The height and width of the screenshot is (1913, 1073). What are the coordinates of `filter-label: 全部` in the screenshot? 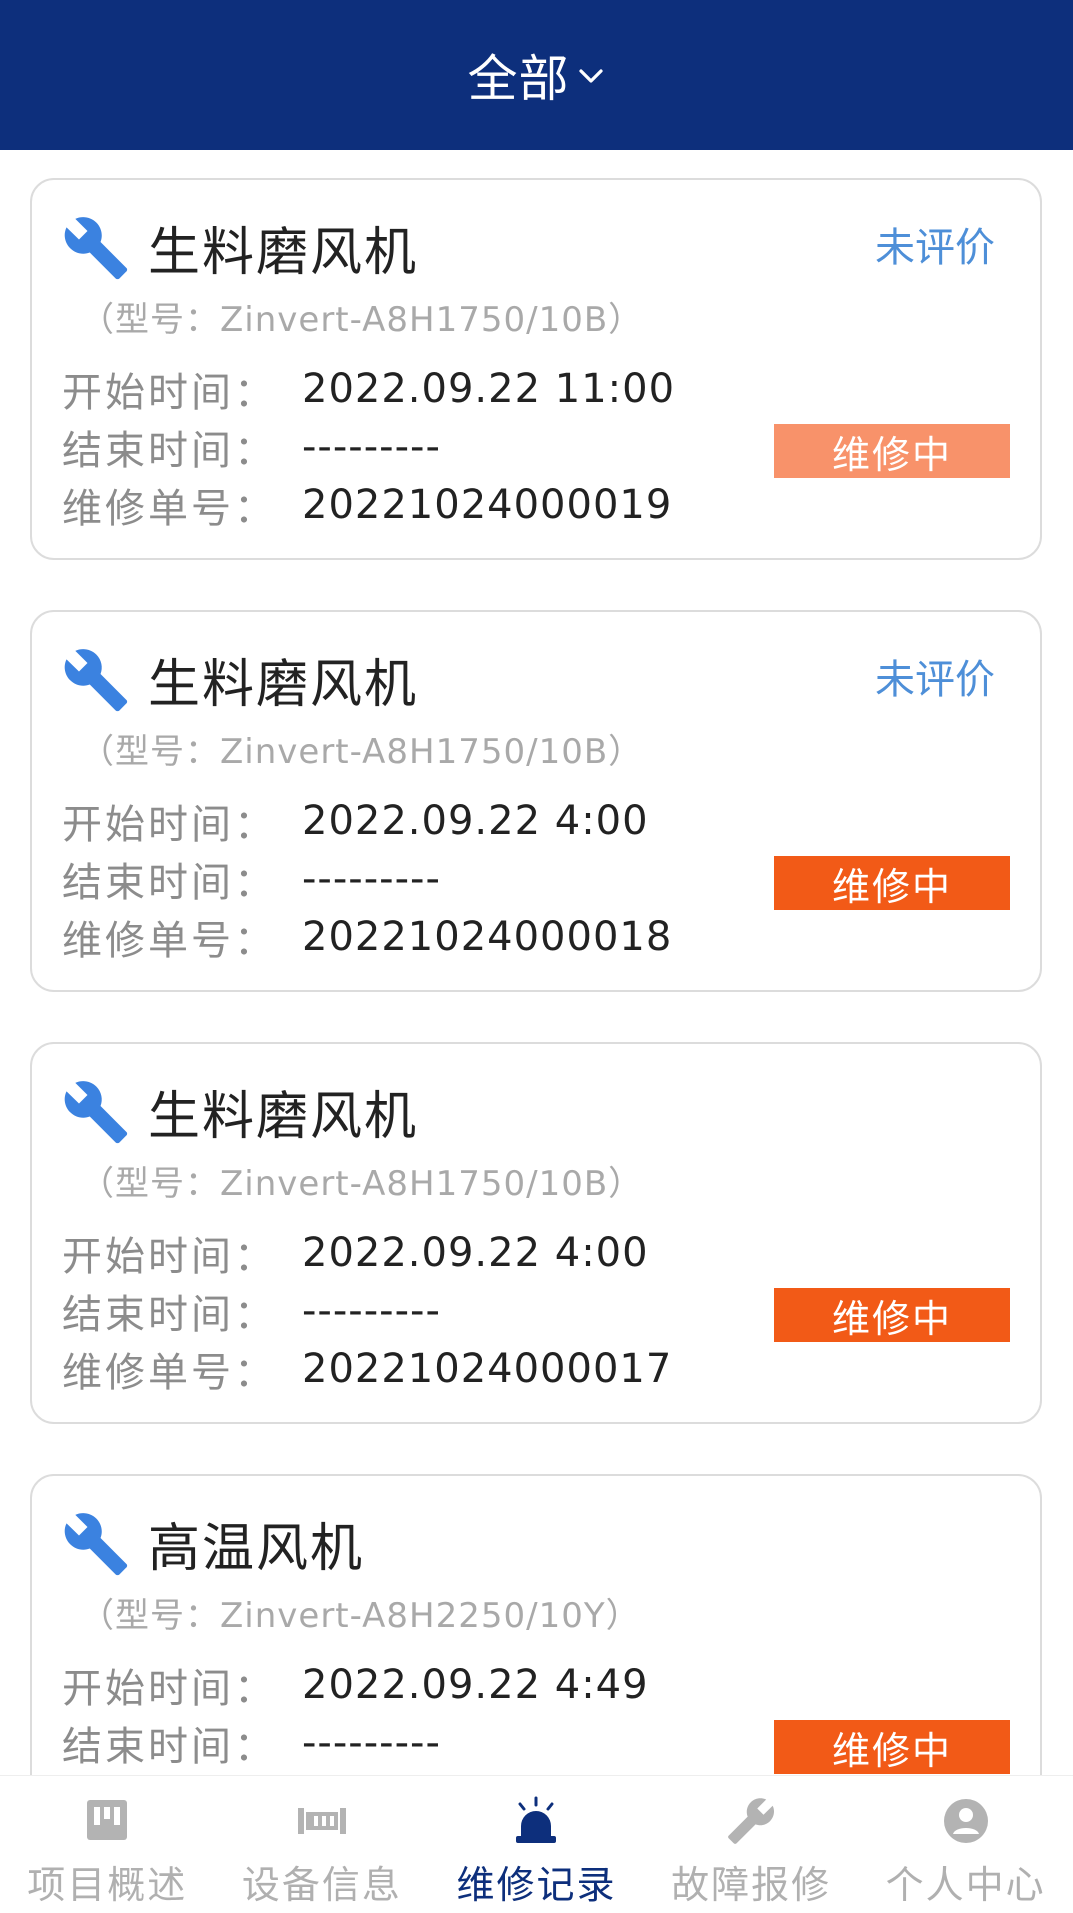 It's located at (518, 79).